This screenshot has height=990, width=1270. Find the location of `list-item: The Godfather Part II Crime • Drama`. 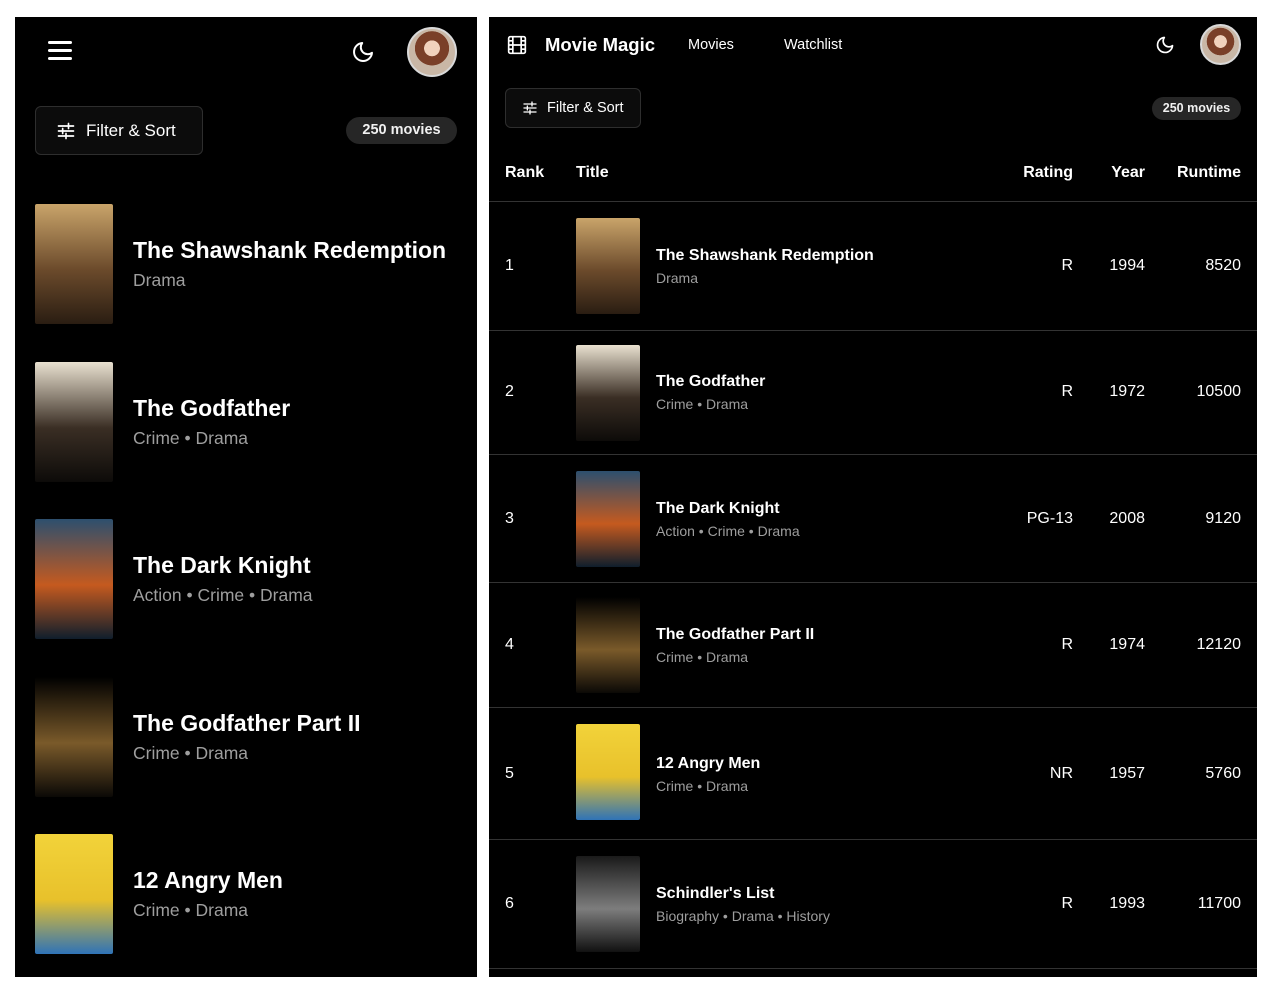

list-item: The Godfather Part II Crime • Drama is located at coordinates (246, 755).